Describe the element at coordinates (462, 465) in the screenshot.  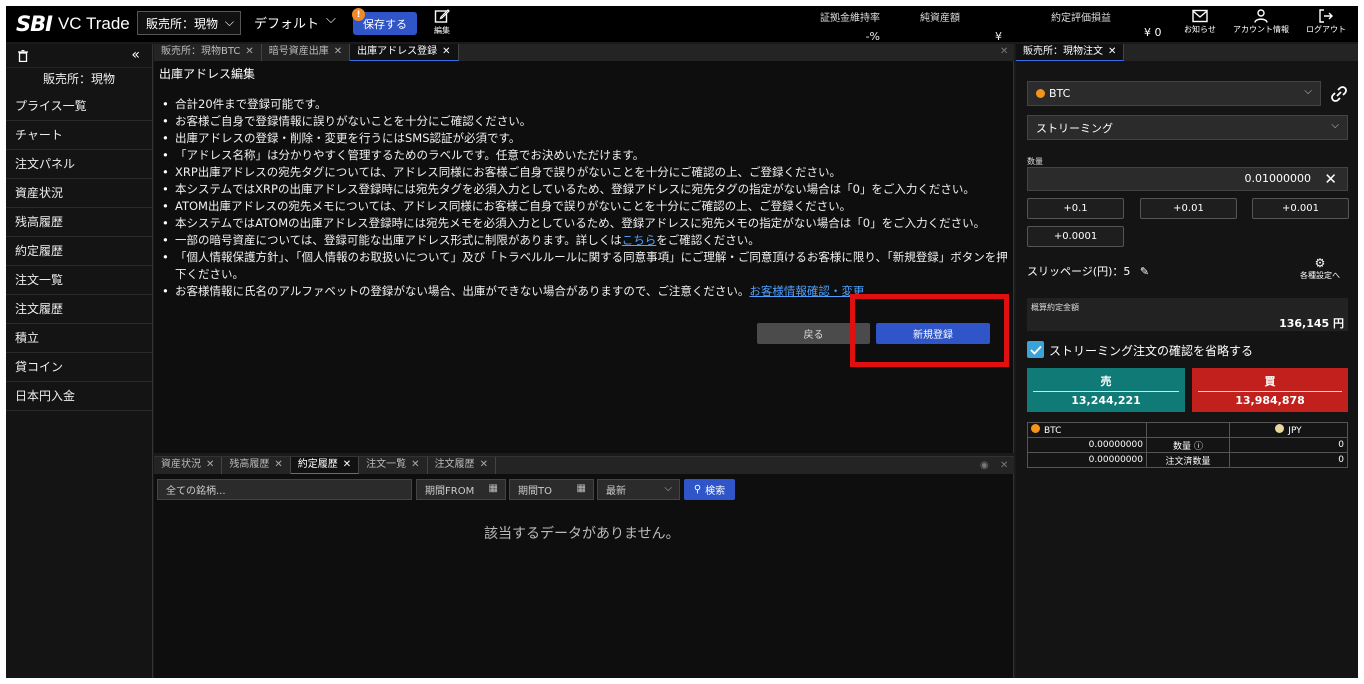
I see `tab-order-history: 注文履歴 ✕` at that location.